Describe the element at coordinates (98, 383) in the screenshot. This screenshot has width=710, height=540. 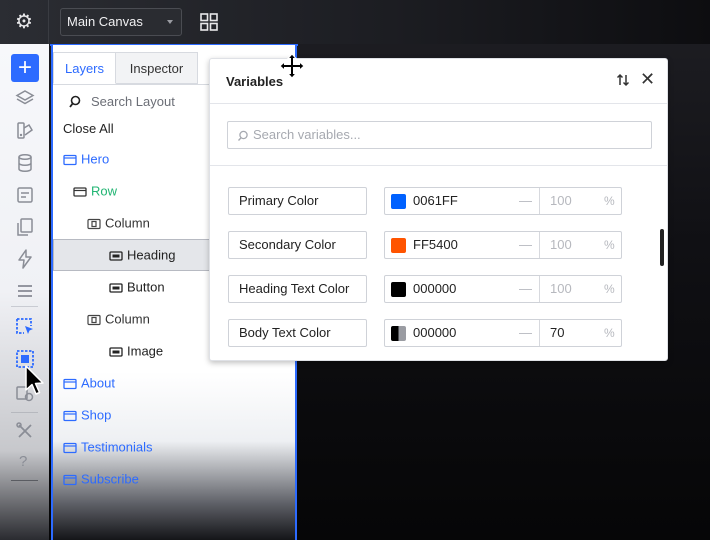
I see `tree-item-label: About` at that location.